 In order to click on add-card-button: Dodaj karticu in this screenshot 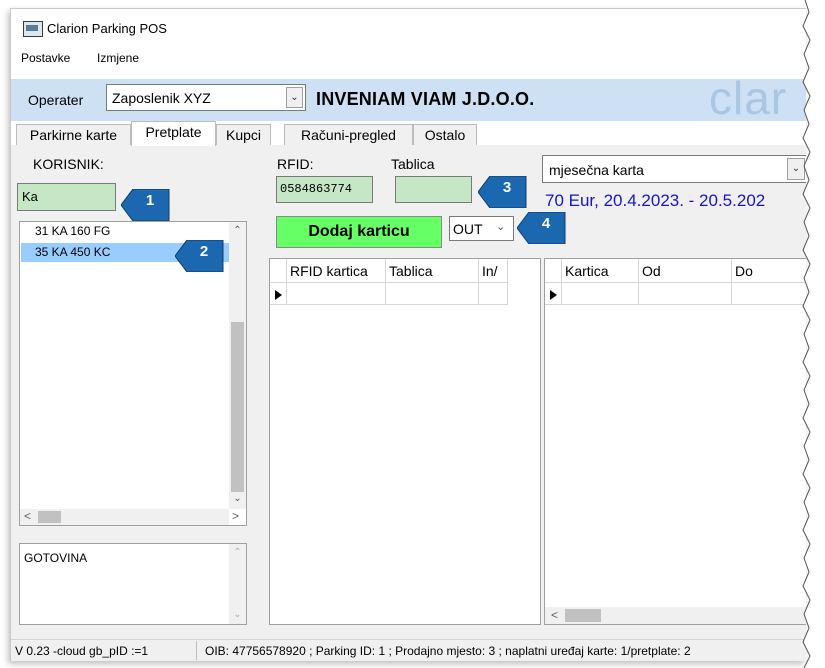, I will do `click(359, 232)`.